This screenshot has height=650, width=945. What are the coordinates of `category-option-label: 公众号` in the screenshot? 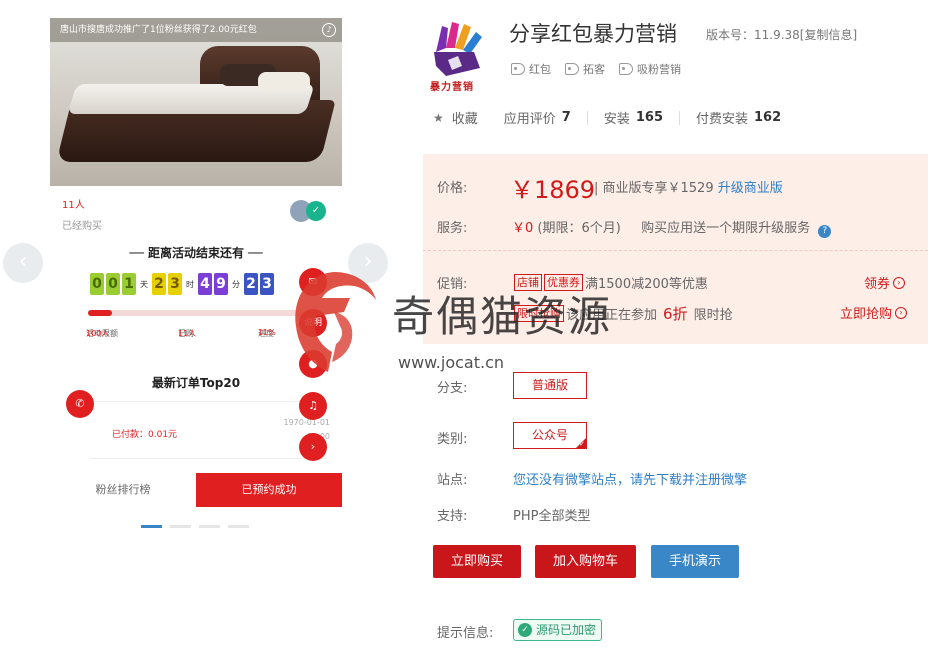 It's located at (549, 435).